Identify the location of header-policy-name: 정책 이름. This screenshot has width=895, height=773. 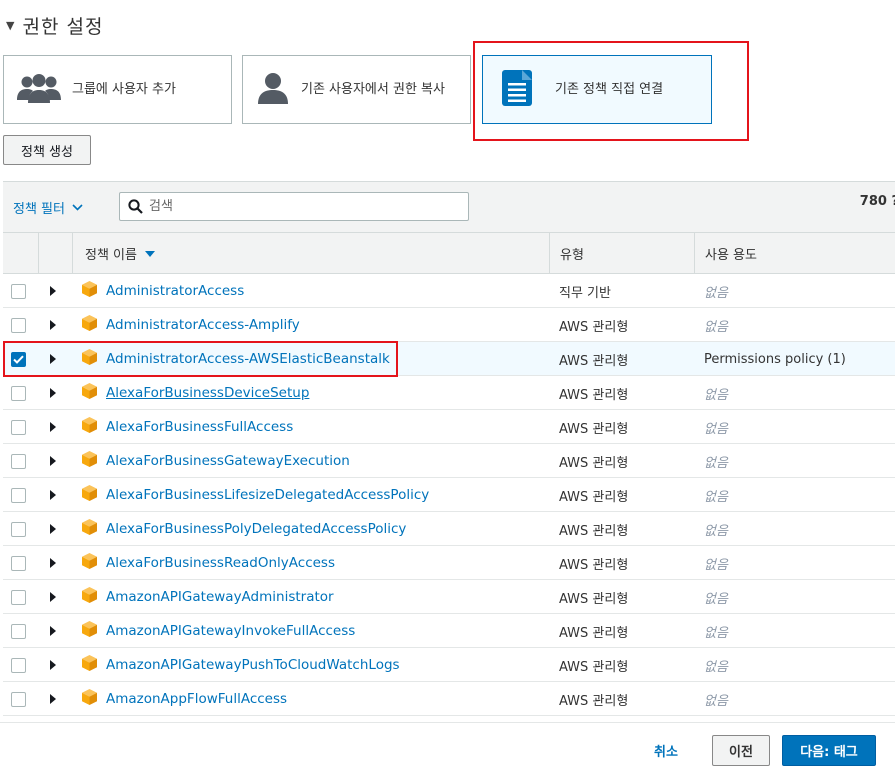
(310, 253).